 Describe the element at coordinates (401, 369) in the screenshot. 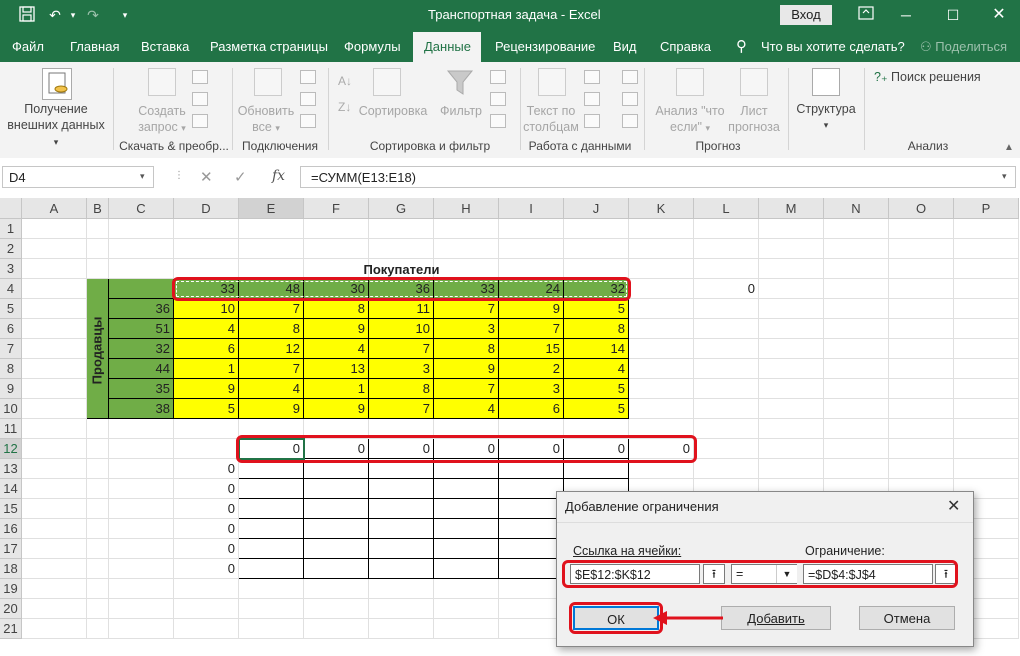

I see `cost-cell: 3` at that location.